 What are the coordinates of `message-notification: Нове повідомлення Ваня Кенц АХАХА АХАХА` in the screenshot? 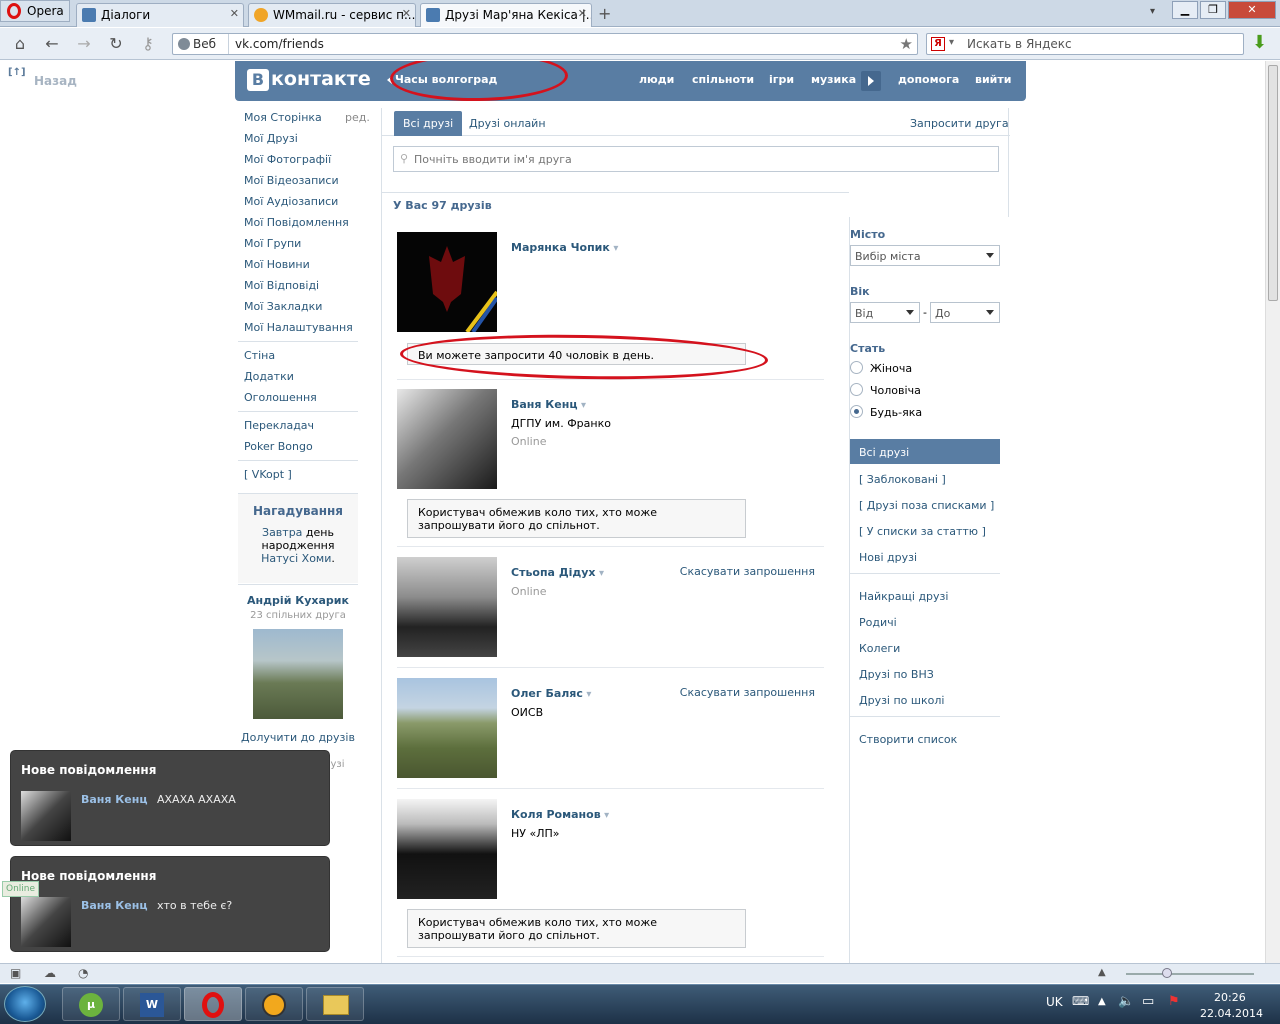 It's located at (170, 798).